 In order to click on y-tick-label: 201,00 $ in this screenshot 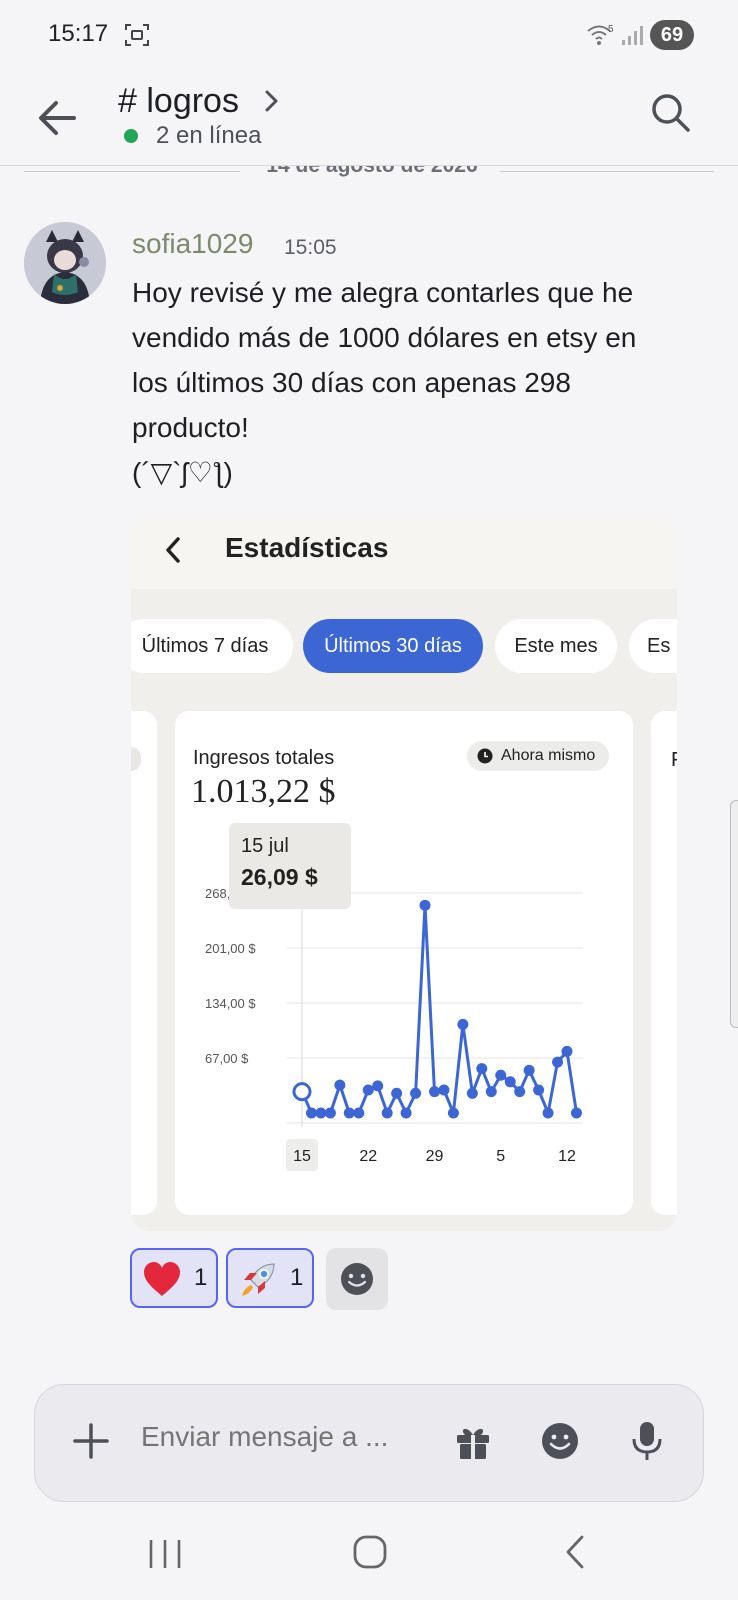, I will do `click(230, 948)`.